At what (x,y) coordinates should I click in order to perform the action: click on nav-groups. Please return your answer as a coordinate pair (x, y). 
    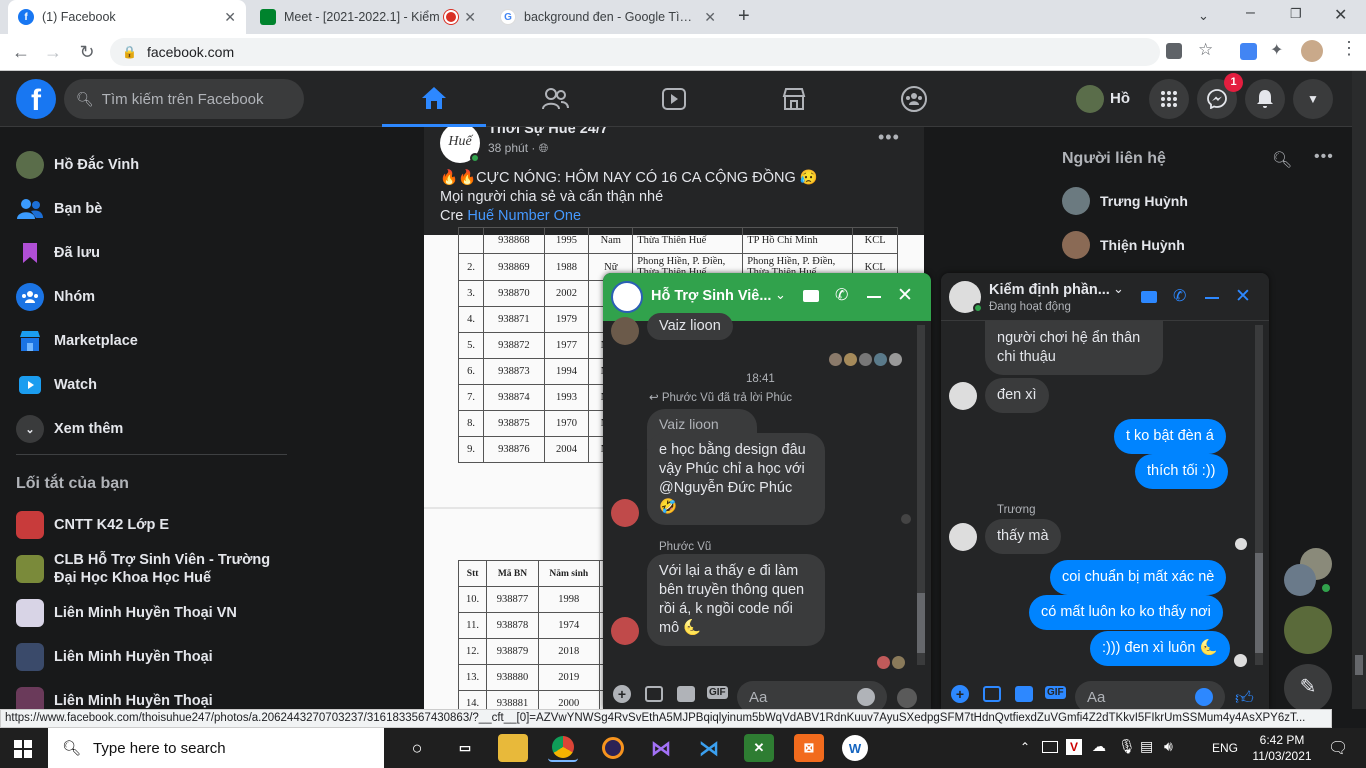
    Looking at the image, I should click on (914, 99).